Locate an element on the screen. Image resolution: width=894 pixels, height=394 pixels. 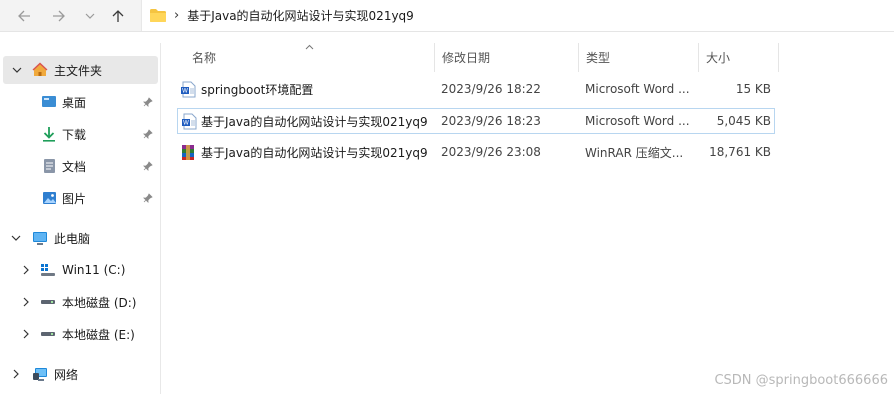
recent-locations-button is located at coordinates (90, 16).